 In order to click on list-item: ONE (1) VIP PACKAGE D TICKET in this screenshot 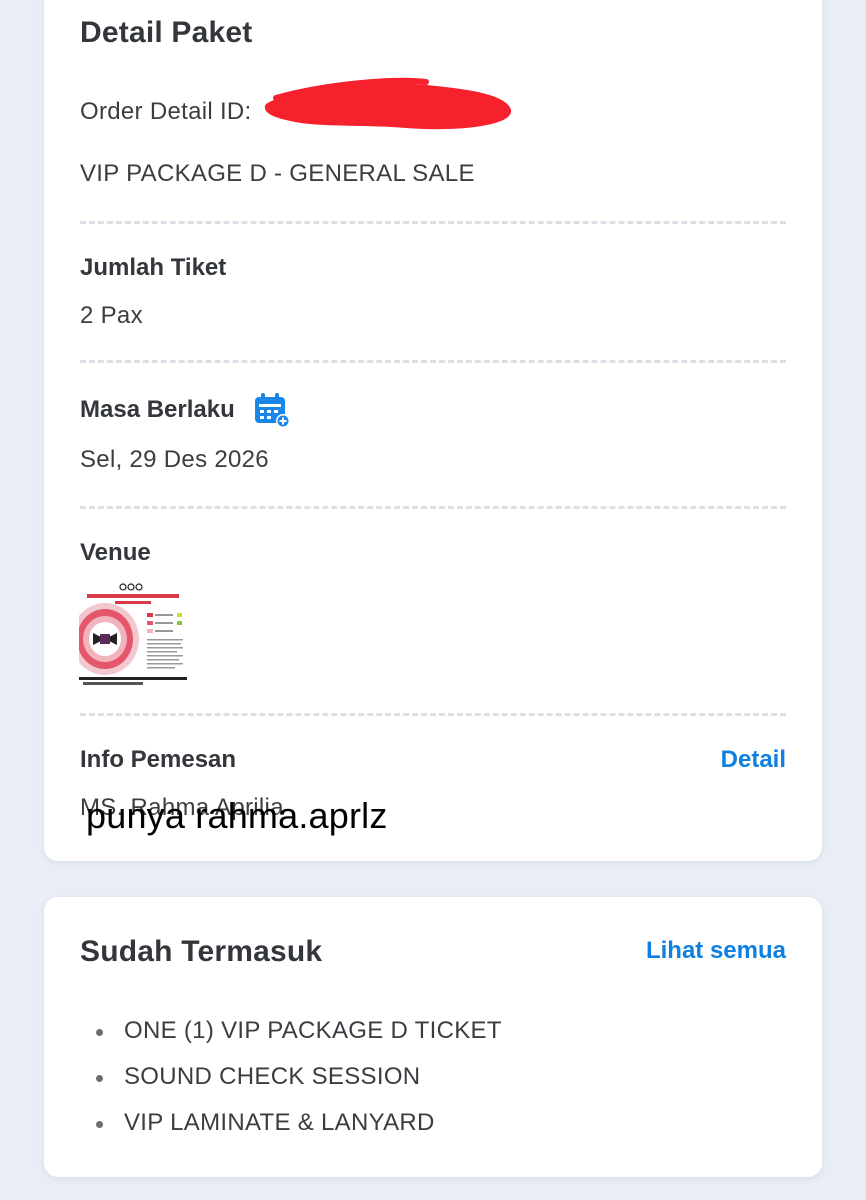, I will do `click(291, 1031)`.